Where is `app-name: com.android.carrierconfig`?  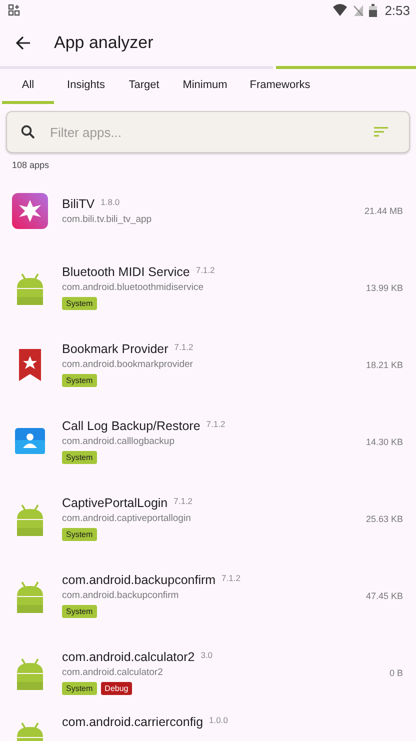 app-name: com.android.carrierconfig is located at coordinates (133, 722).